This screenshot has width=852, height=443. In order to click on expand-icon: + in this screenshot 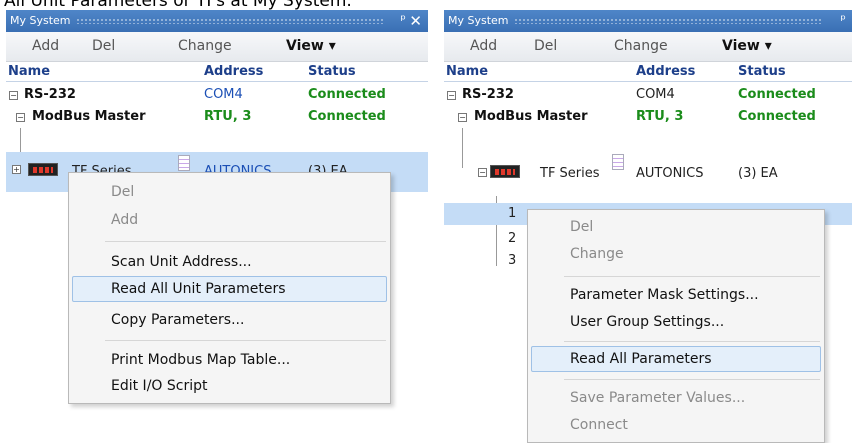, I will do `click(16, 169)`.